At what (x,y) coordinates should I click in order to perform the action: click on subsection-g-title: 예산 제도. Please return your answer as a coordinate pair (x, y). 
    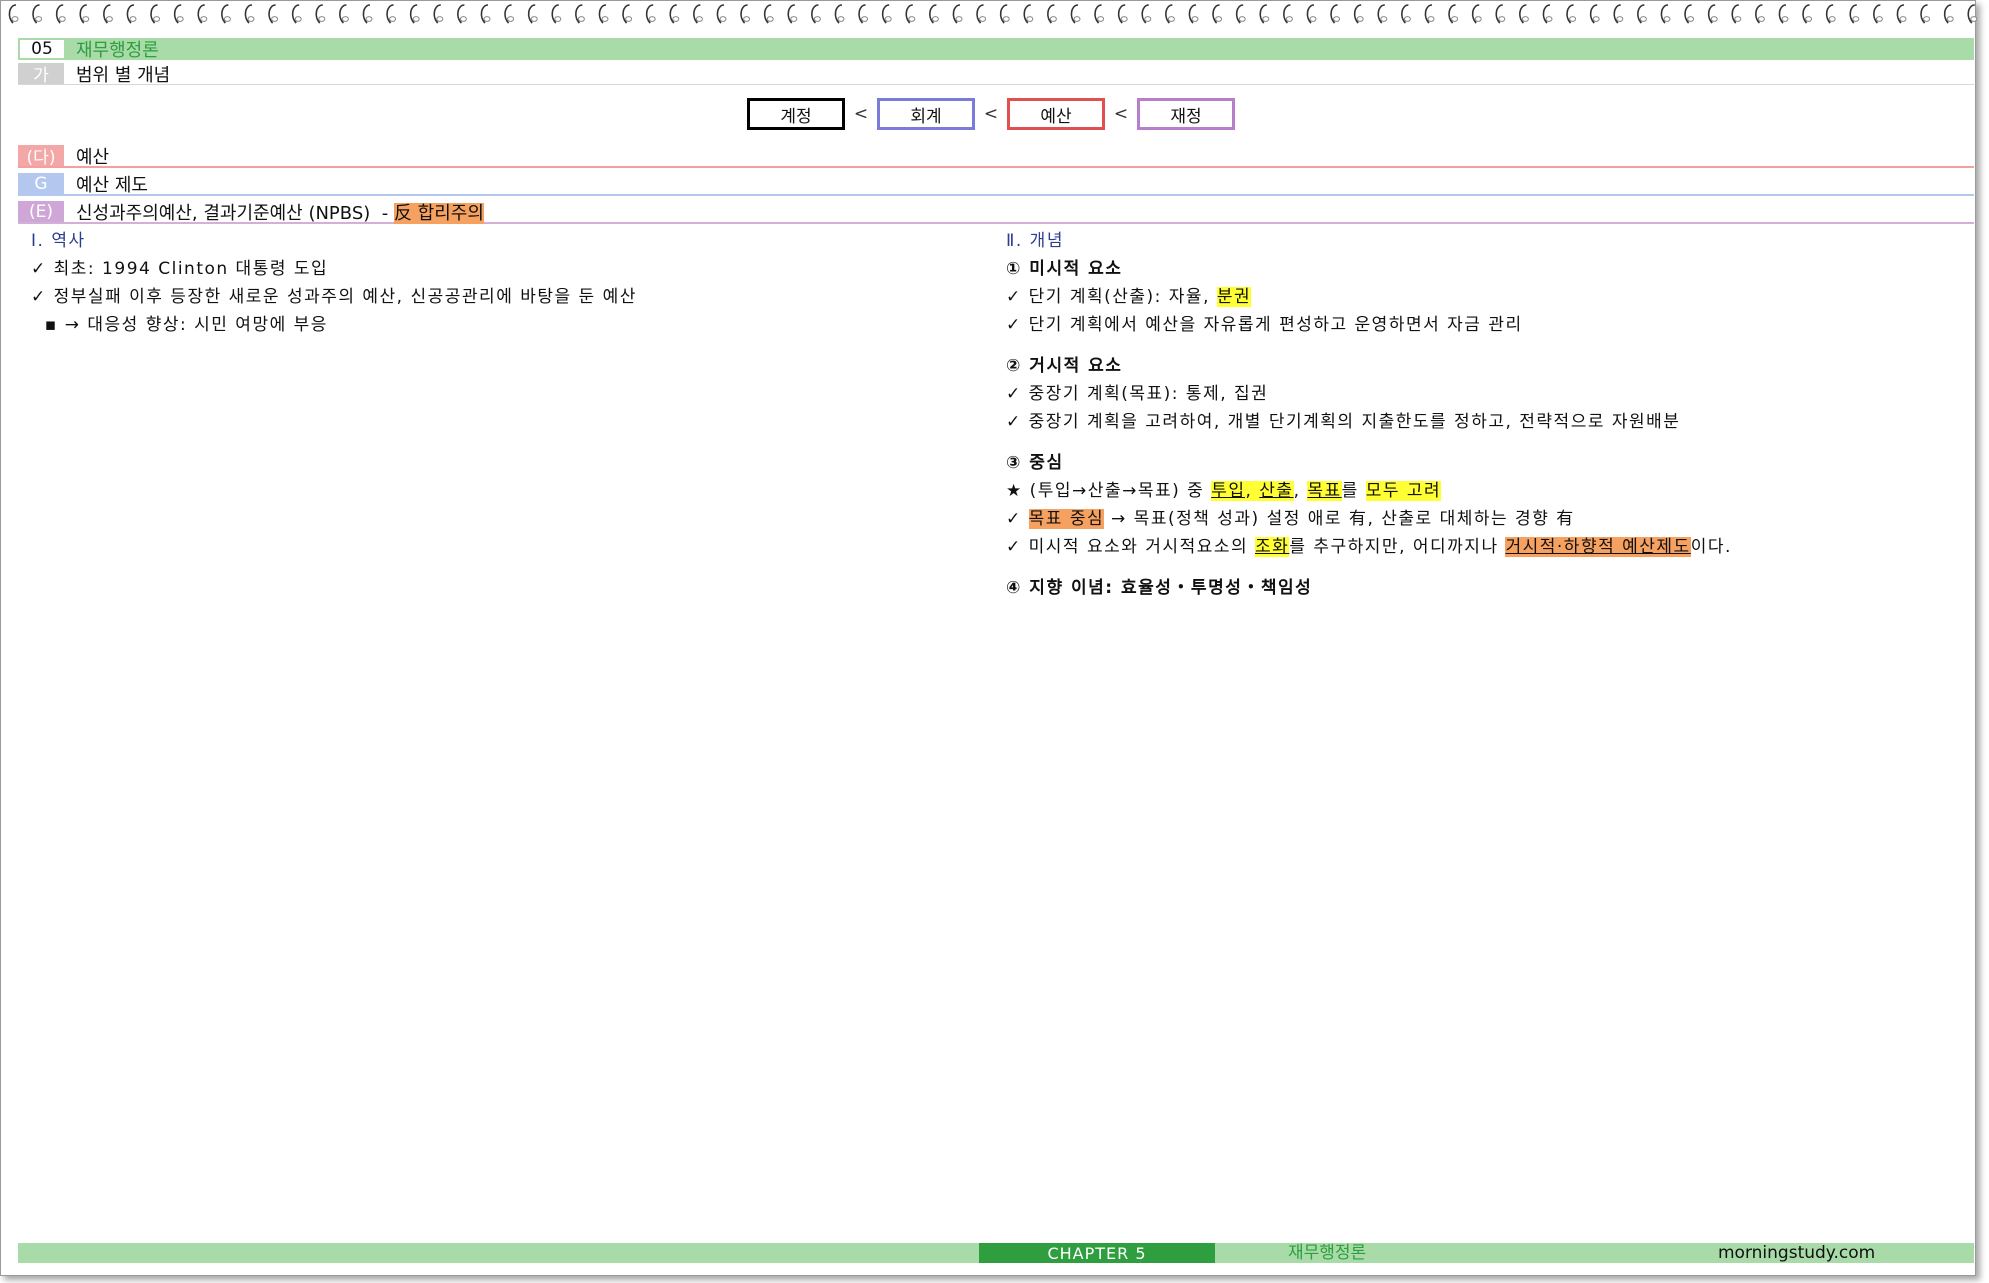
    Looking at the image, I should click on (112, 185).